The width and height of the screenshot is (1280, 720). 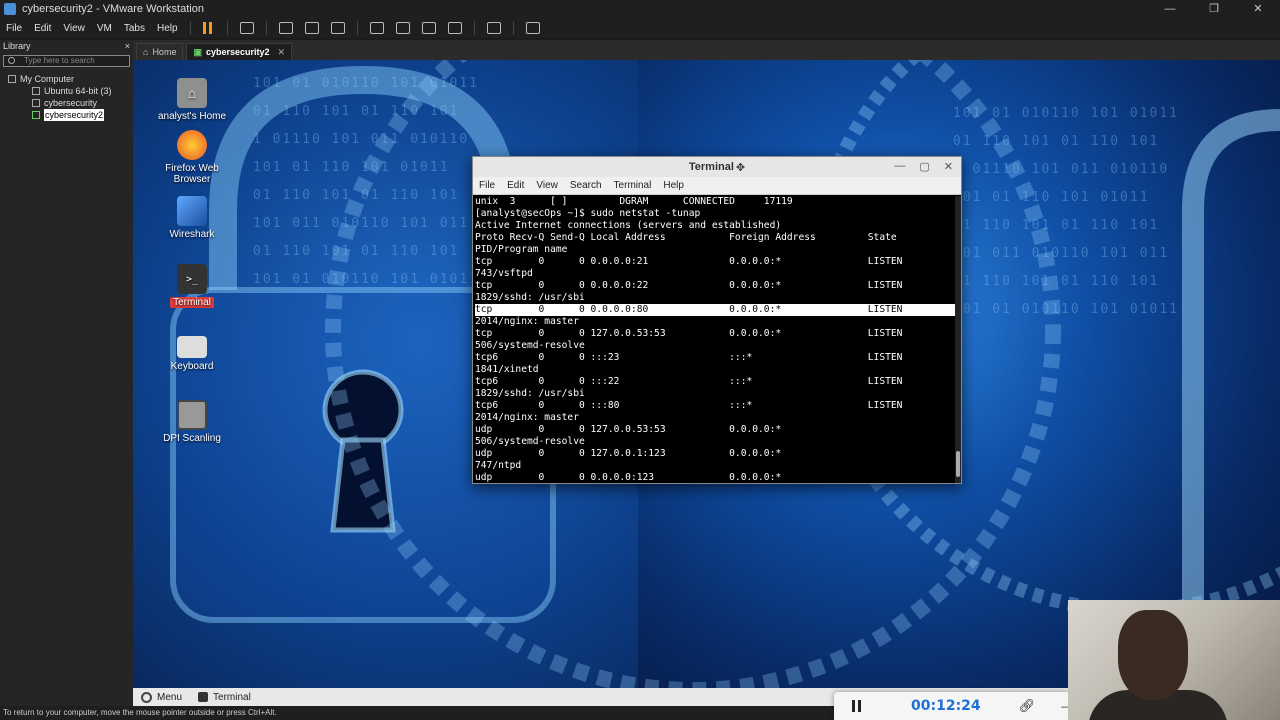 I want to click on screenshot-icon, so click(x=192, y=415).